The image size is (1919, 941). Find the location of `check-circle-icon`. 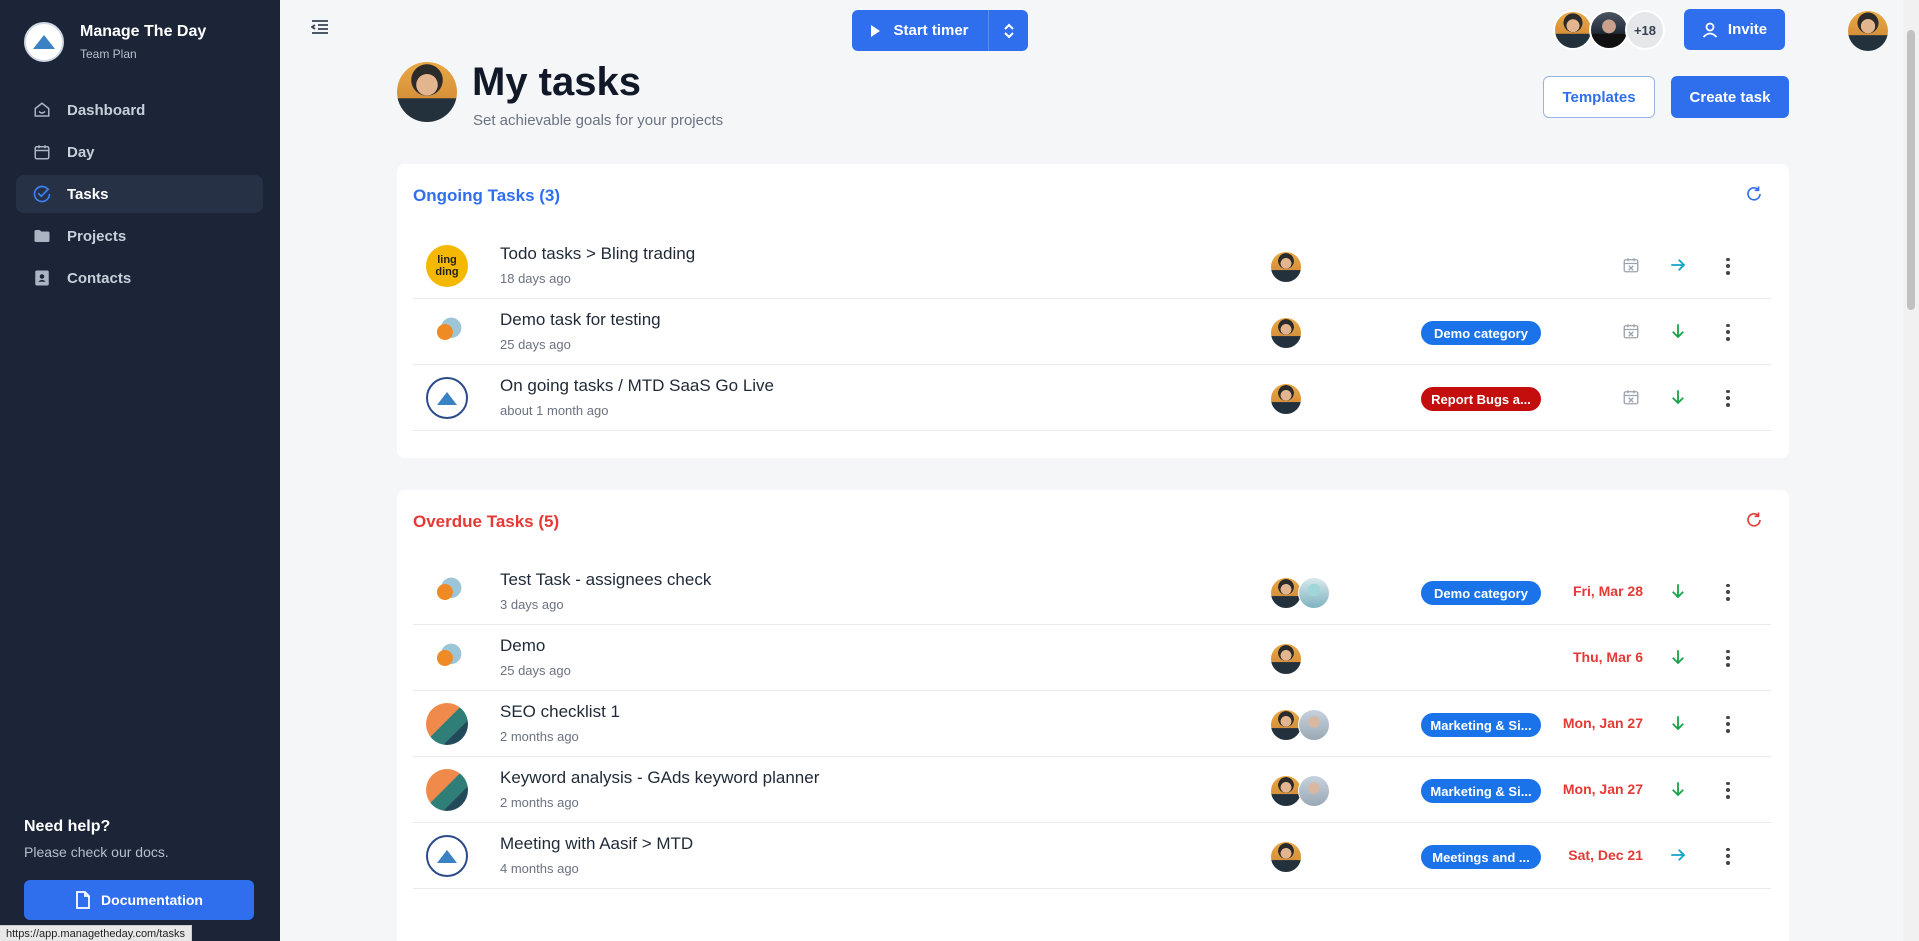

check-circle-icon is located at coordinates (42, 194).